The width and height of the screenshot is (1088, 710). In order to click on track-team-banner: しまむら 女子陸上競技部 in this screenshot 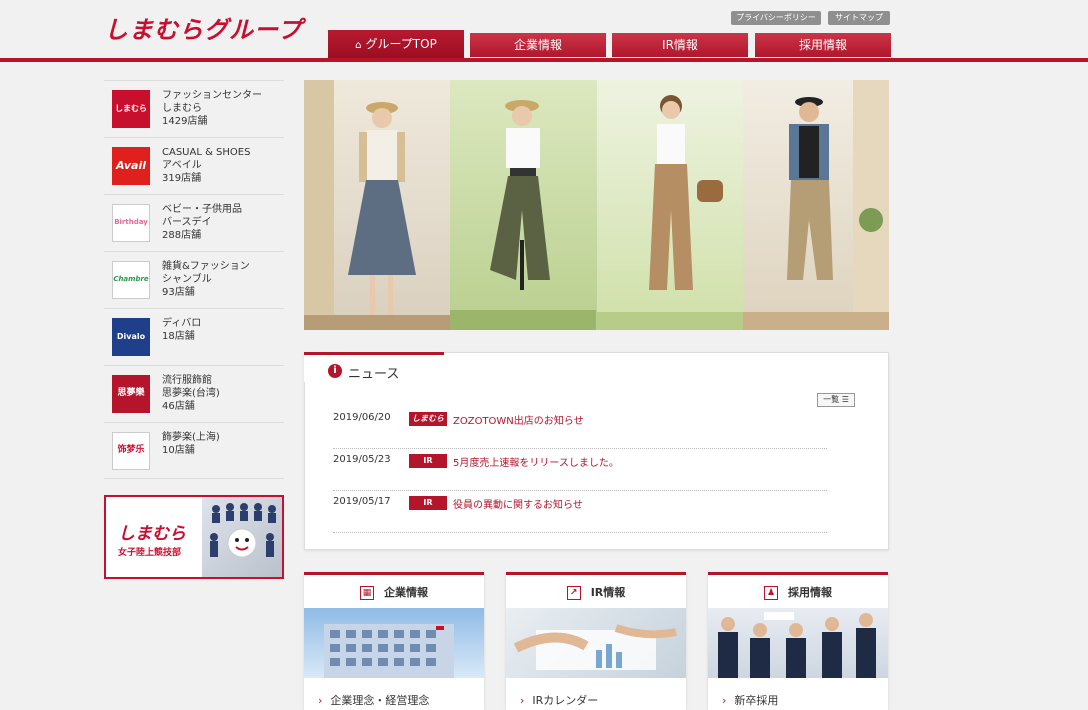, I will do `click(194, 537)`.